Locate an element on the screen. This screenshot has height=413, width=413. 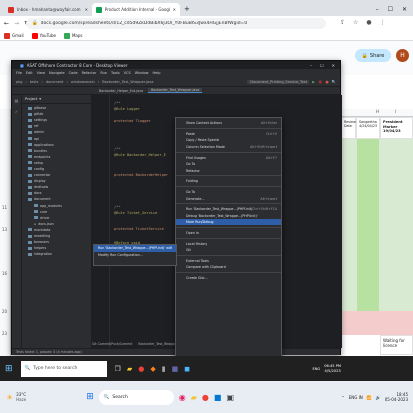
context-menu-item: Folding is located at coordinates (228, 181).